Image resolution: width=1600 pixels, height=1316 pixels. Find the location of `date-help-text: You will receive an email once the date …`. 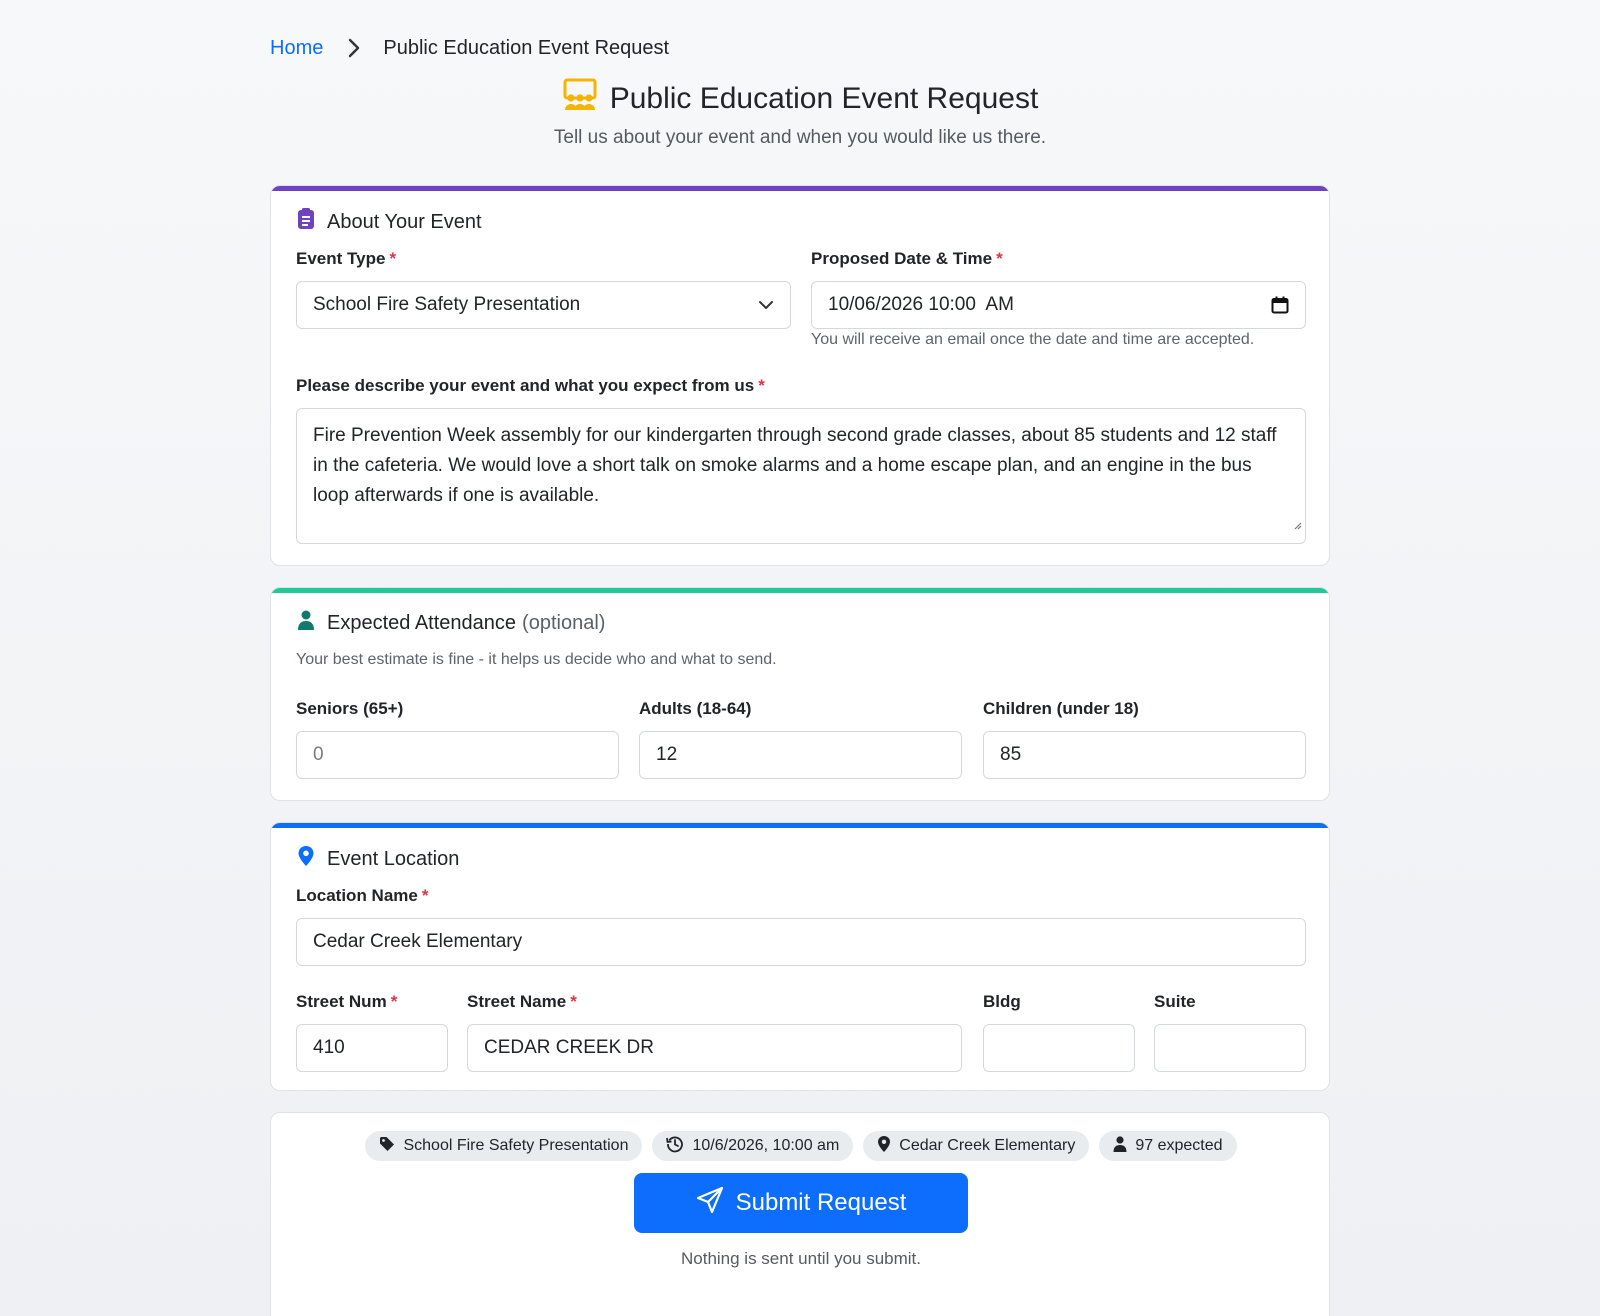

date-help-text: You will receive an email once the date … is located at coordinates (1033, 339).